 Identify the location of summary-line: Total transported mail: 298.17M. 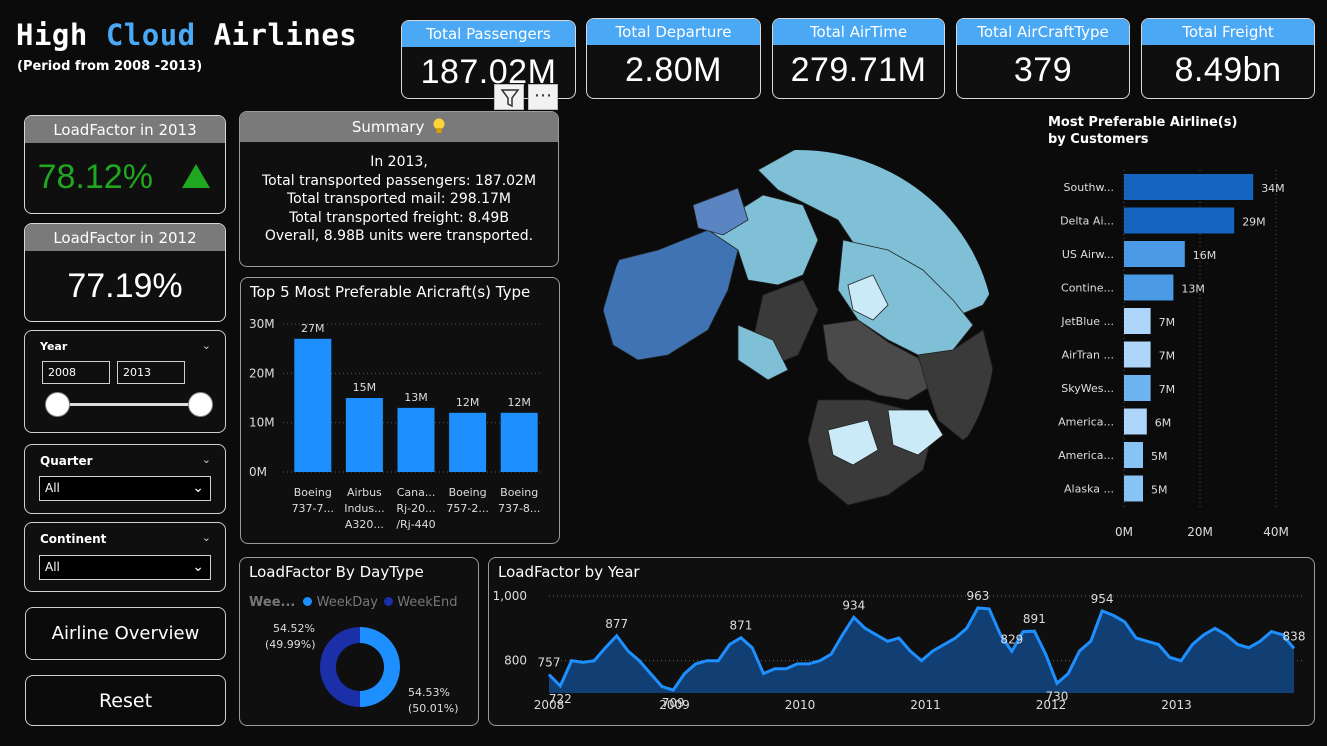
(398, 199).